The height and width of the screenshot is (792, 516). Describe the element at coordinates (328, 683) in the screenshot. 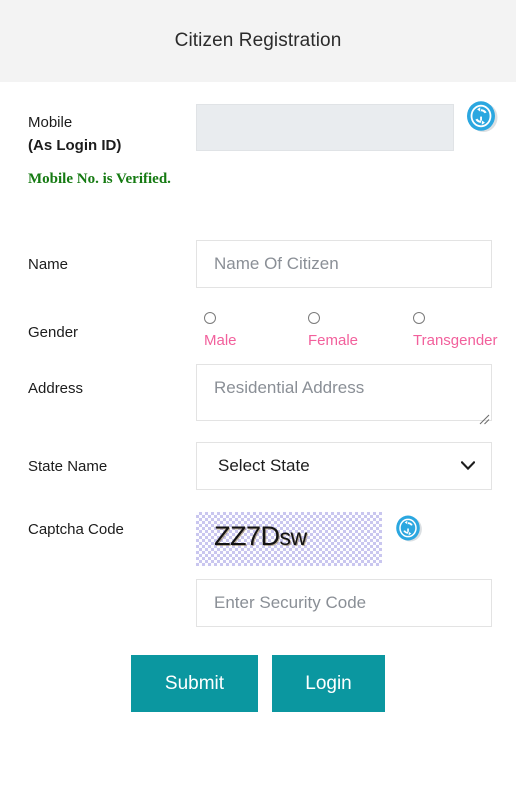

I see `login-button: Login` at that location.